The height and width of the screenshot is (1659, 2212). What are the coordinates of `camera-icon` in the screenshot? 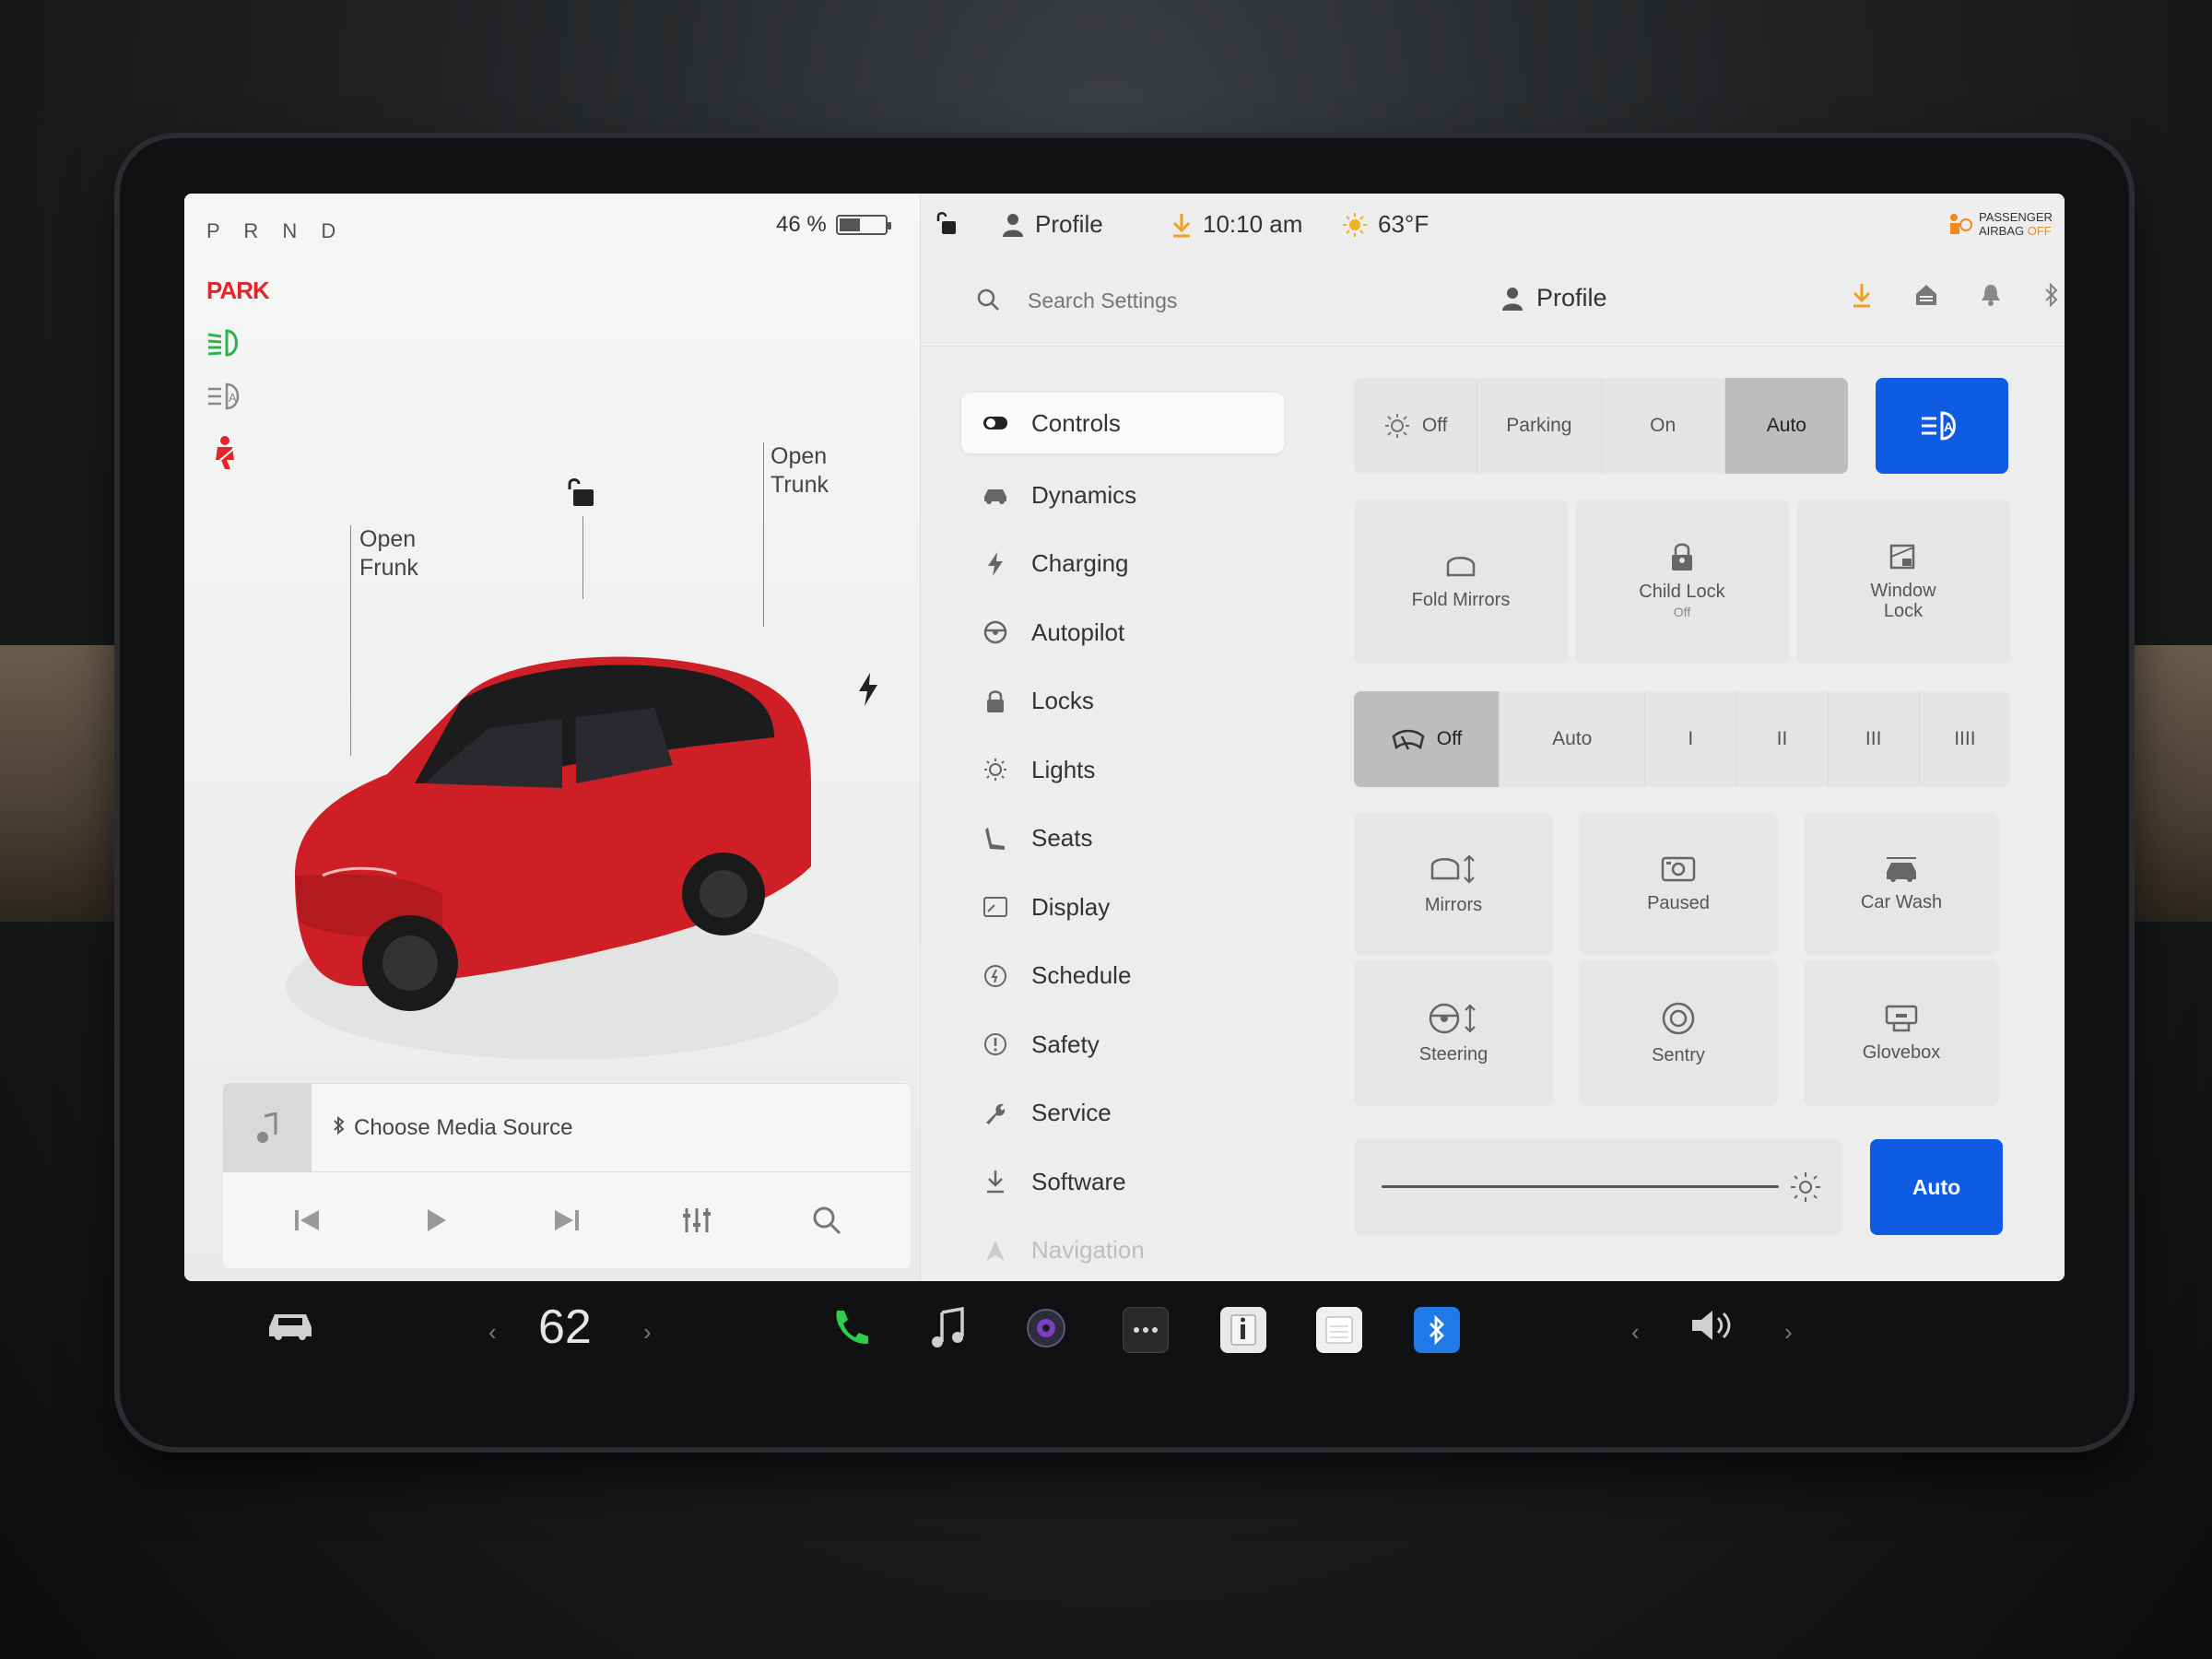 It's located at (1046, 1328).